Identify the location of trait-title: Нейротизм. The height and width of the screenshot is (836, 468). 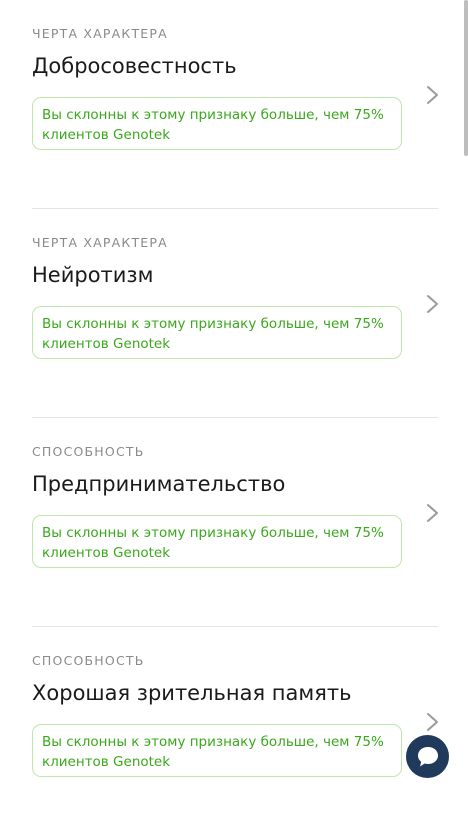
(93, 275).